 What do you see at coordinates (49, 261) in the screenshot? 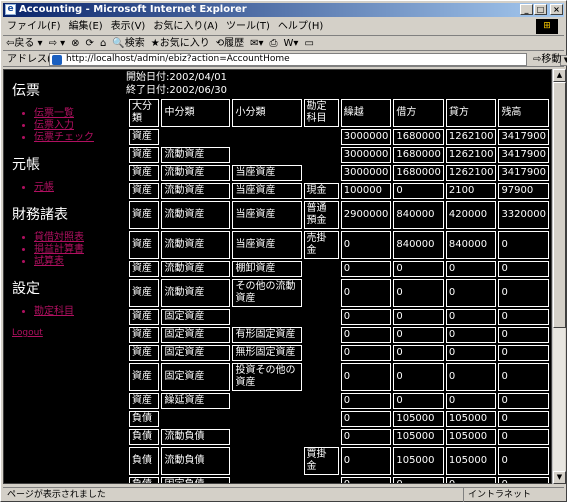
I see `link-trial-balance: 試算表` at bounding box center [49, 261].